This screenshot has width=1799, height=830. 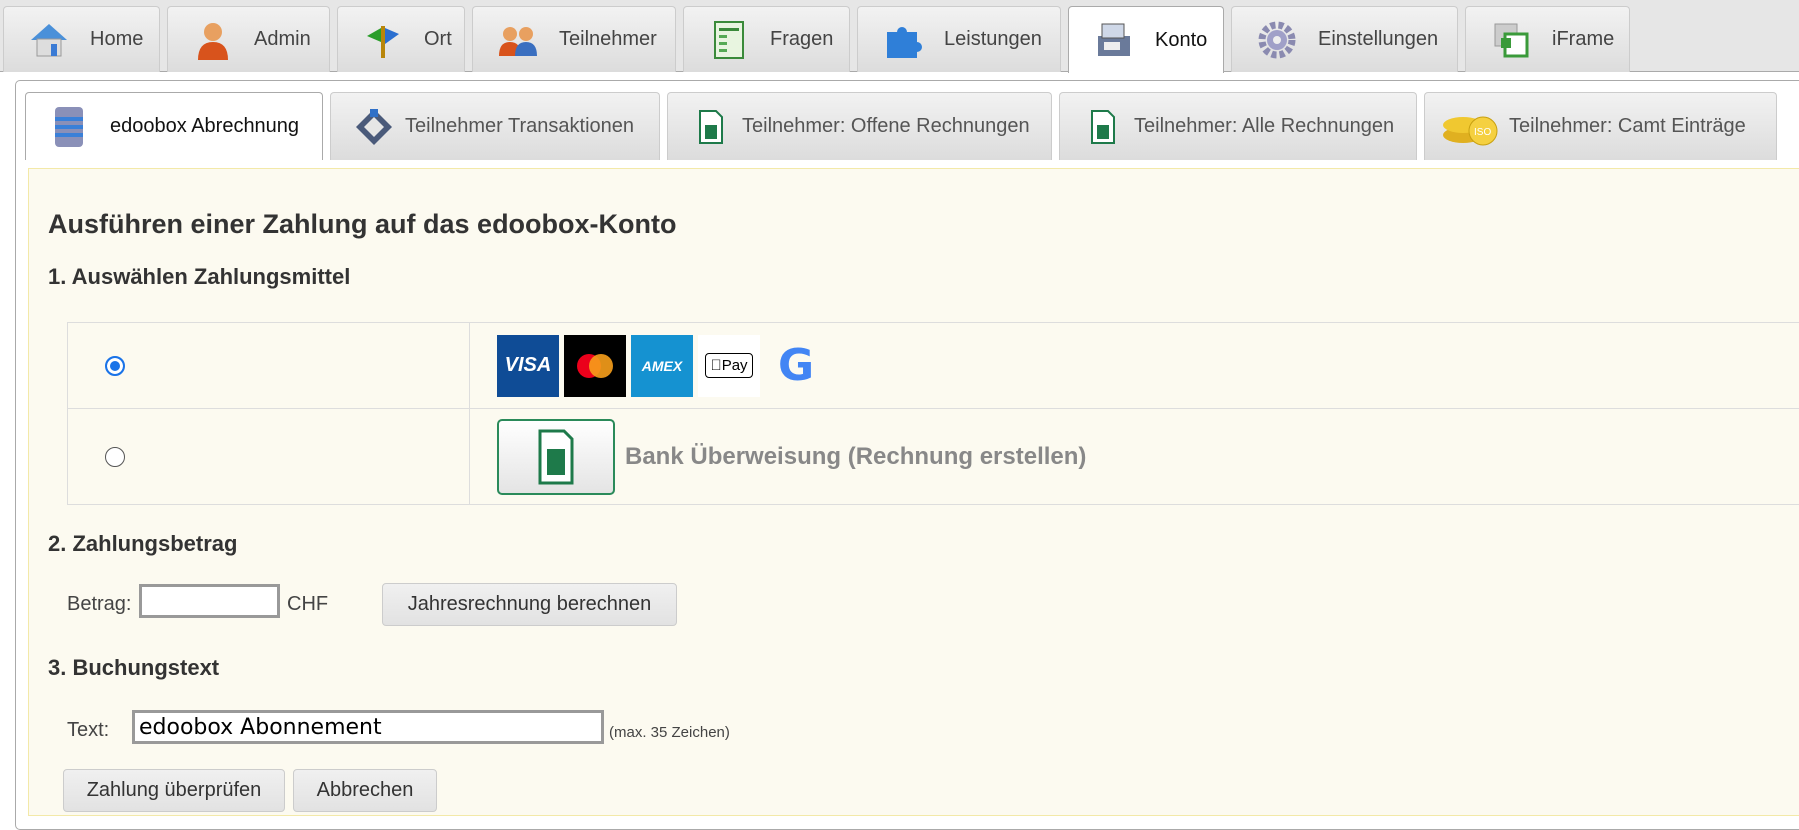 I want to click on subtab-camt-eintraege: ISO Teilnehmer: Camt Einträge, so click(x=1600, y=126).